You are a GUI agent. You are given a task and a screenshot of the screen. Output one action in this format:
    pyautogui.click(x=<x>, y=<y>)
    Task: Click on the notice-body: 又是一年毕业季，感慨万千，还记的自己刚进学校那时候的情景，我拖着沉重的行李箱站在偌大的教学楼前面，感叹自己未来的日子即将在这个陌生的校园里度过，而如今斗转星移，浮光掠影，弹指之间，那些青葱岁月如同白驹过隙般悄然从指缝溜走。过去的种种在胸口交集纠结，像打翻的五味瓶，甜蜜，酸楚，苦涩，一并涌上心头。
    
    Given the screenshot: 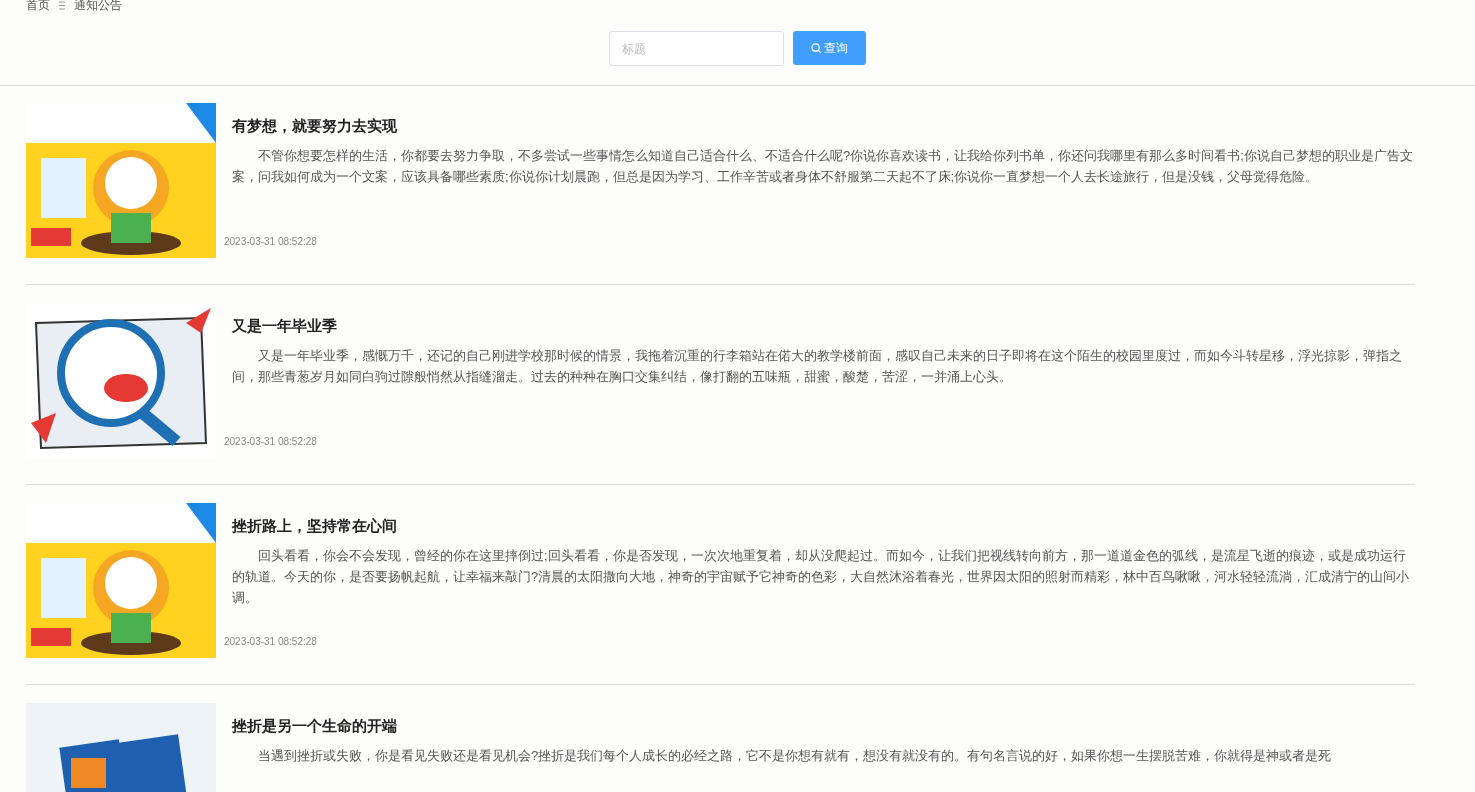 What is the action you would take?
    pyautogui.click(x=817, y=366)
    